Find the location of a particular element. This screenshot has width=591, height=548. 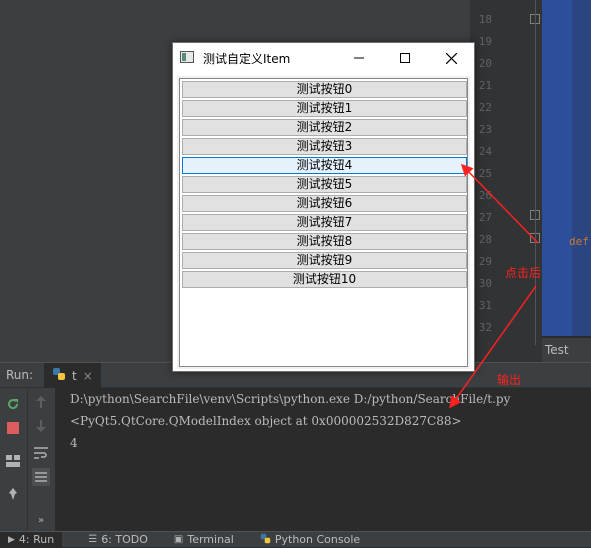

click-arrow is located at coordinates (499, 203).